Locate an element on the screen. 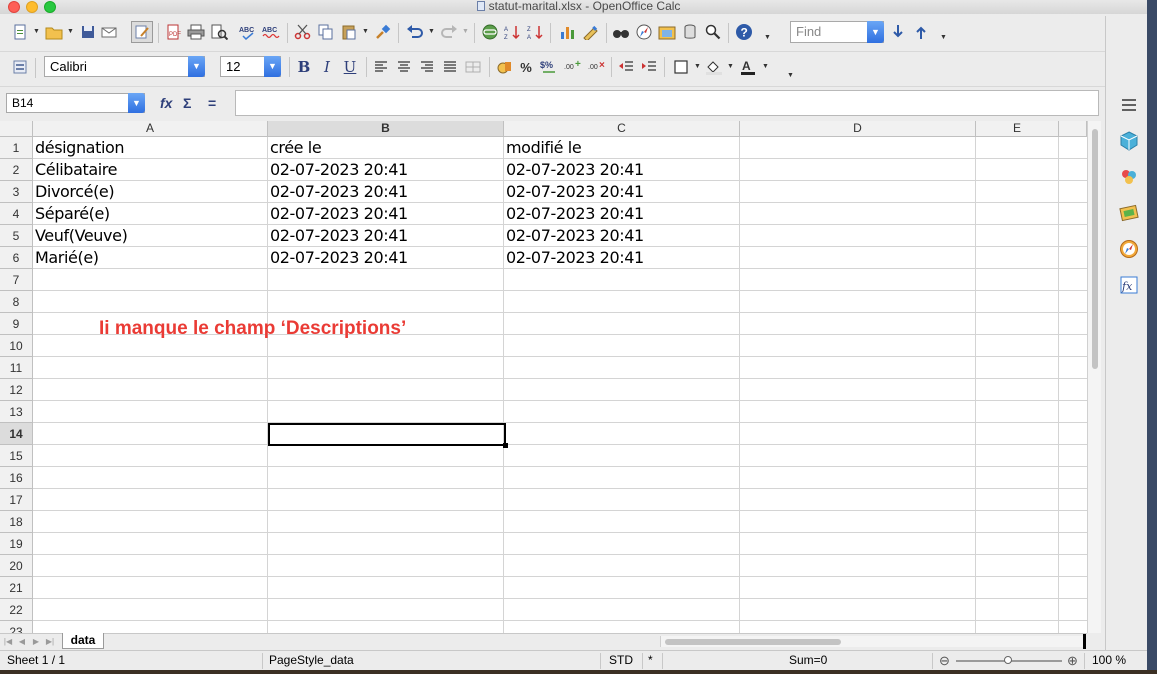  font-color-icon: A is located at coordinates (748, 67).